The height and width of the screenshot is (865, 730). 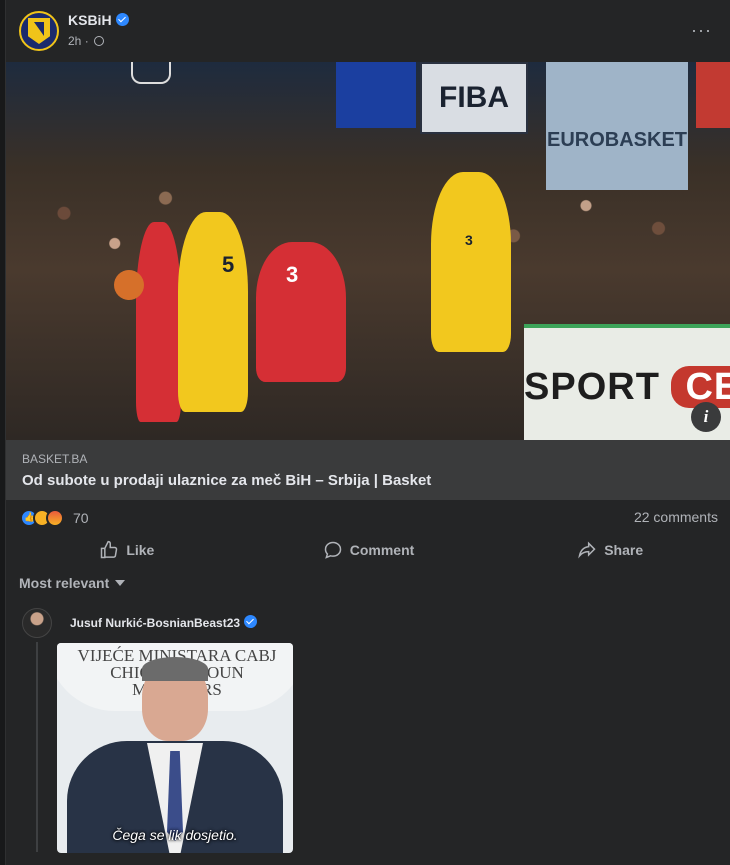 What do you see at coordinates (151, 73) in the screenshot?
I see `basketball-hoop` at bounding box center [151, 73].